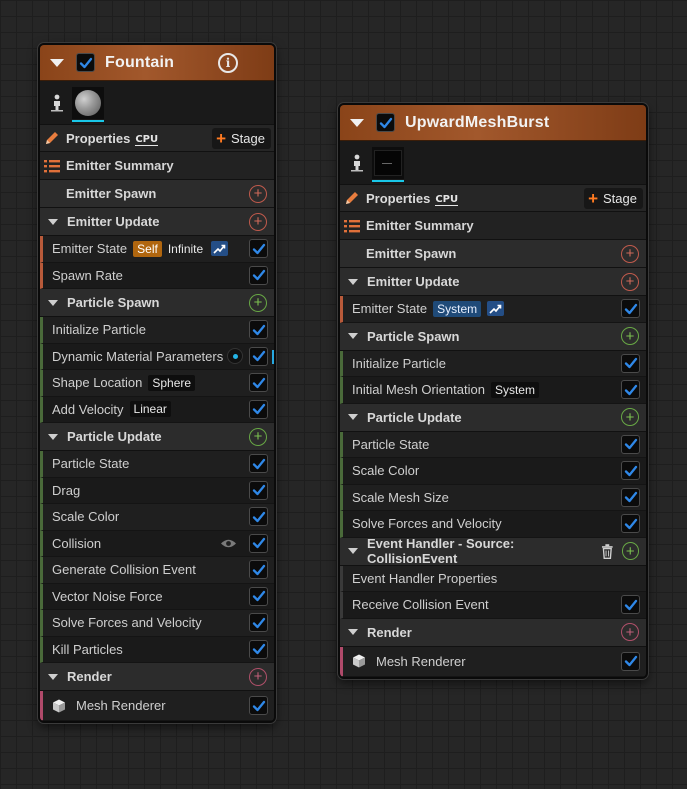  I want to click on module-dynamic-material-parameters: Dynamic Material Parameters, so click(157, 356).